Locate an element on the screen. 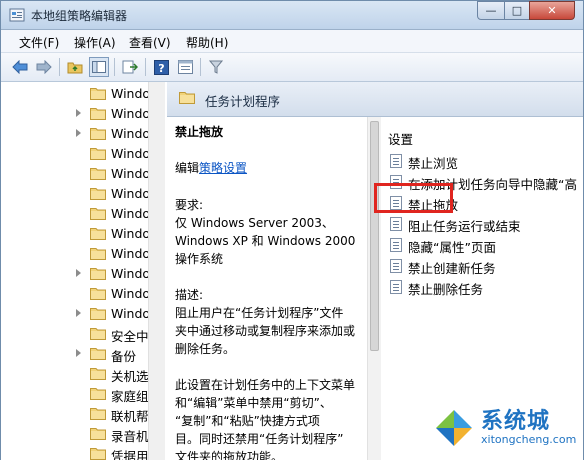  setting-item: 禁止创建新任务 is located at coordinates (485, 266).